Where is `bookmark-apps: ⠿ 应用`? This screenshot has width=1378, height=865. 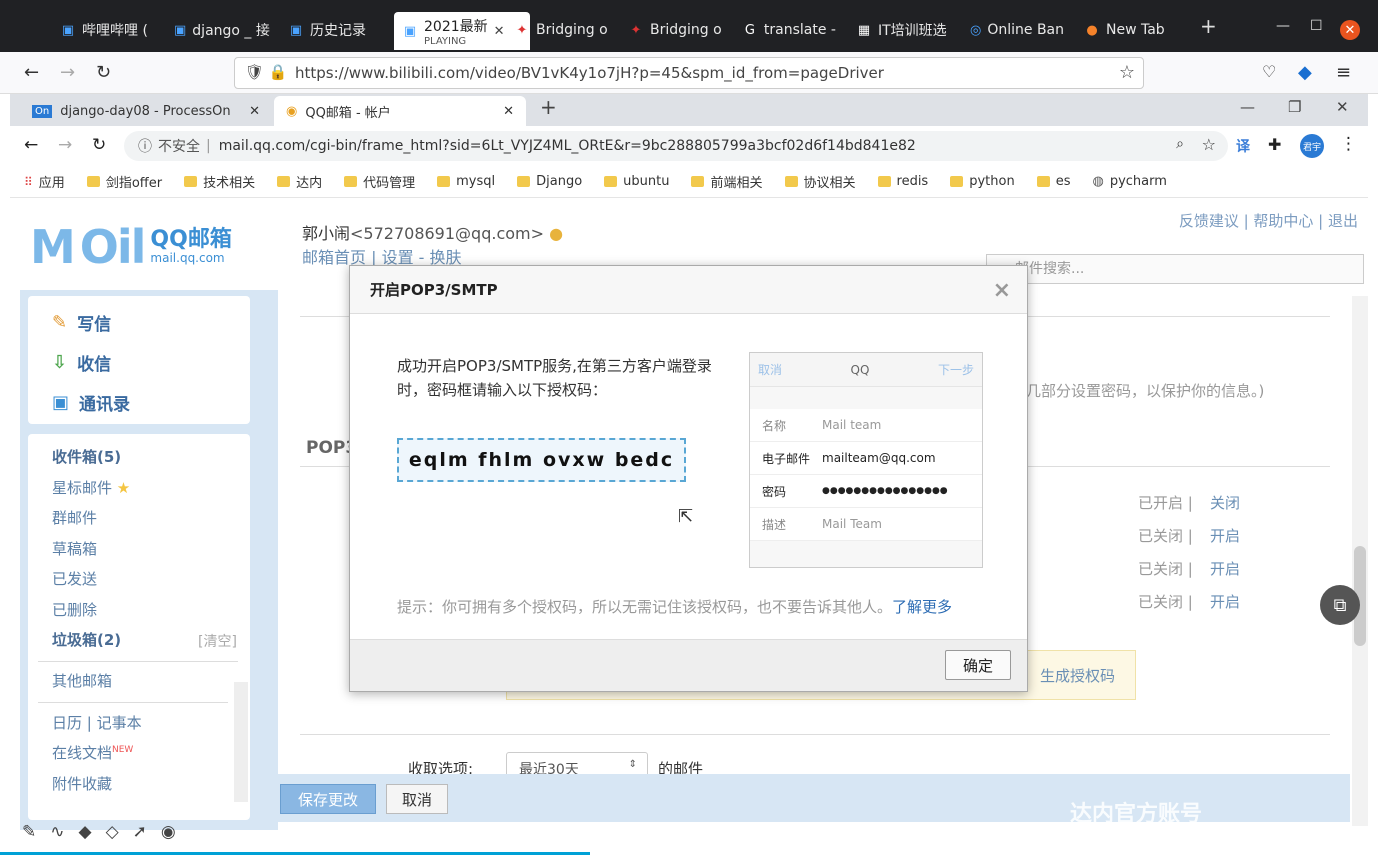 bookmark-apps: ⠿ 应用 is located at coordinates (44, 182).